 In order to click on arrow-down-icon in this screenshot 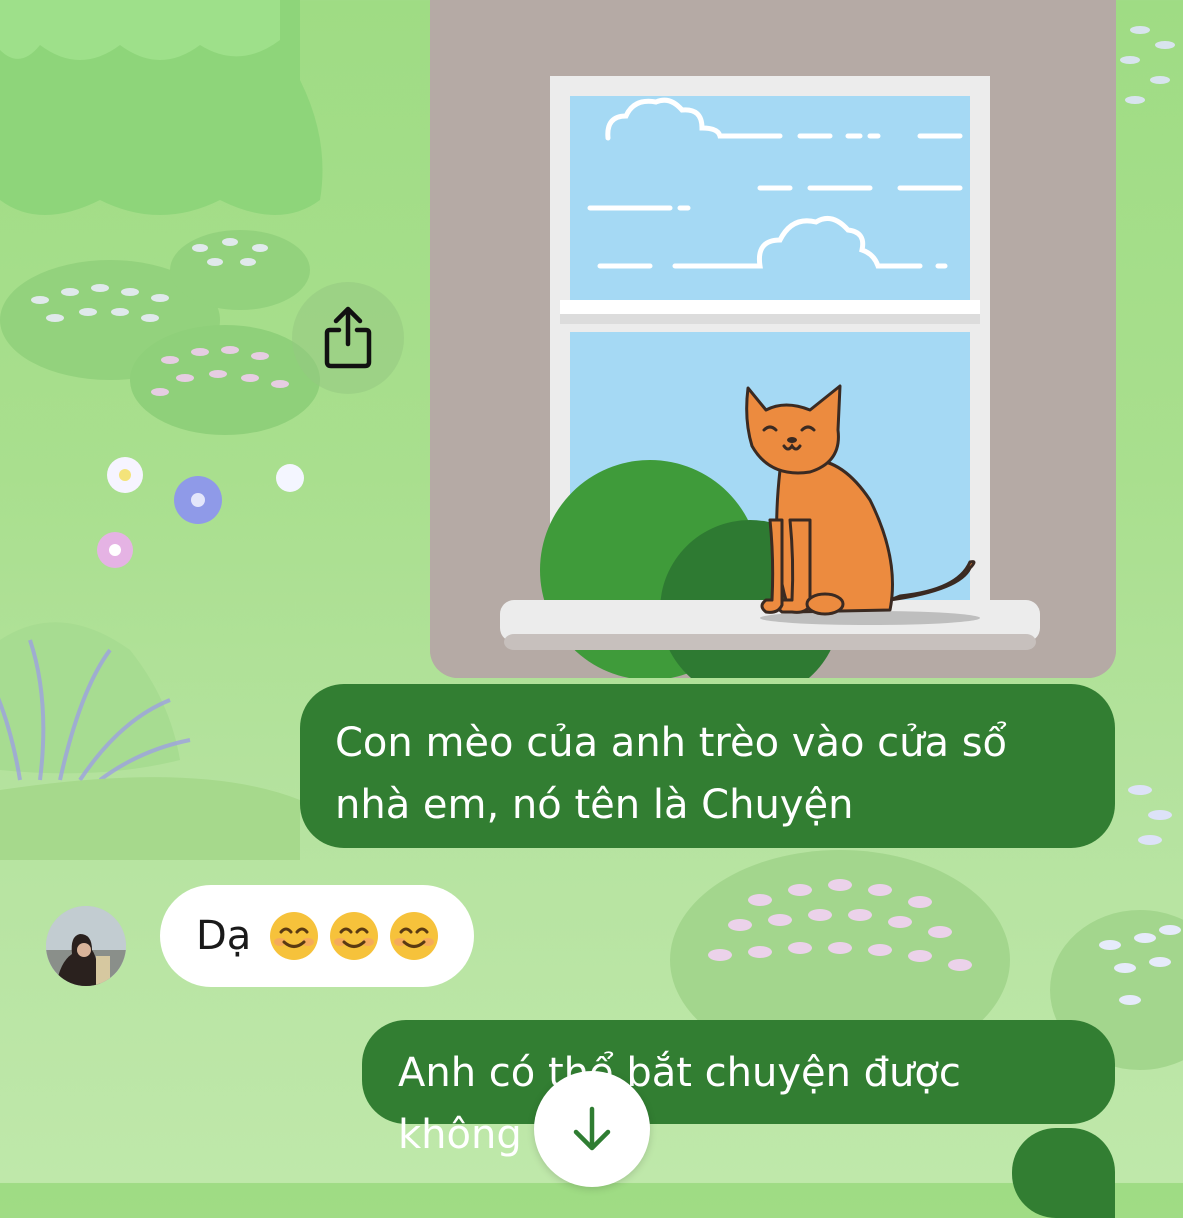, I will do `click(592, 1128)`.